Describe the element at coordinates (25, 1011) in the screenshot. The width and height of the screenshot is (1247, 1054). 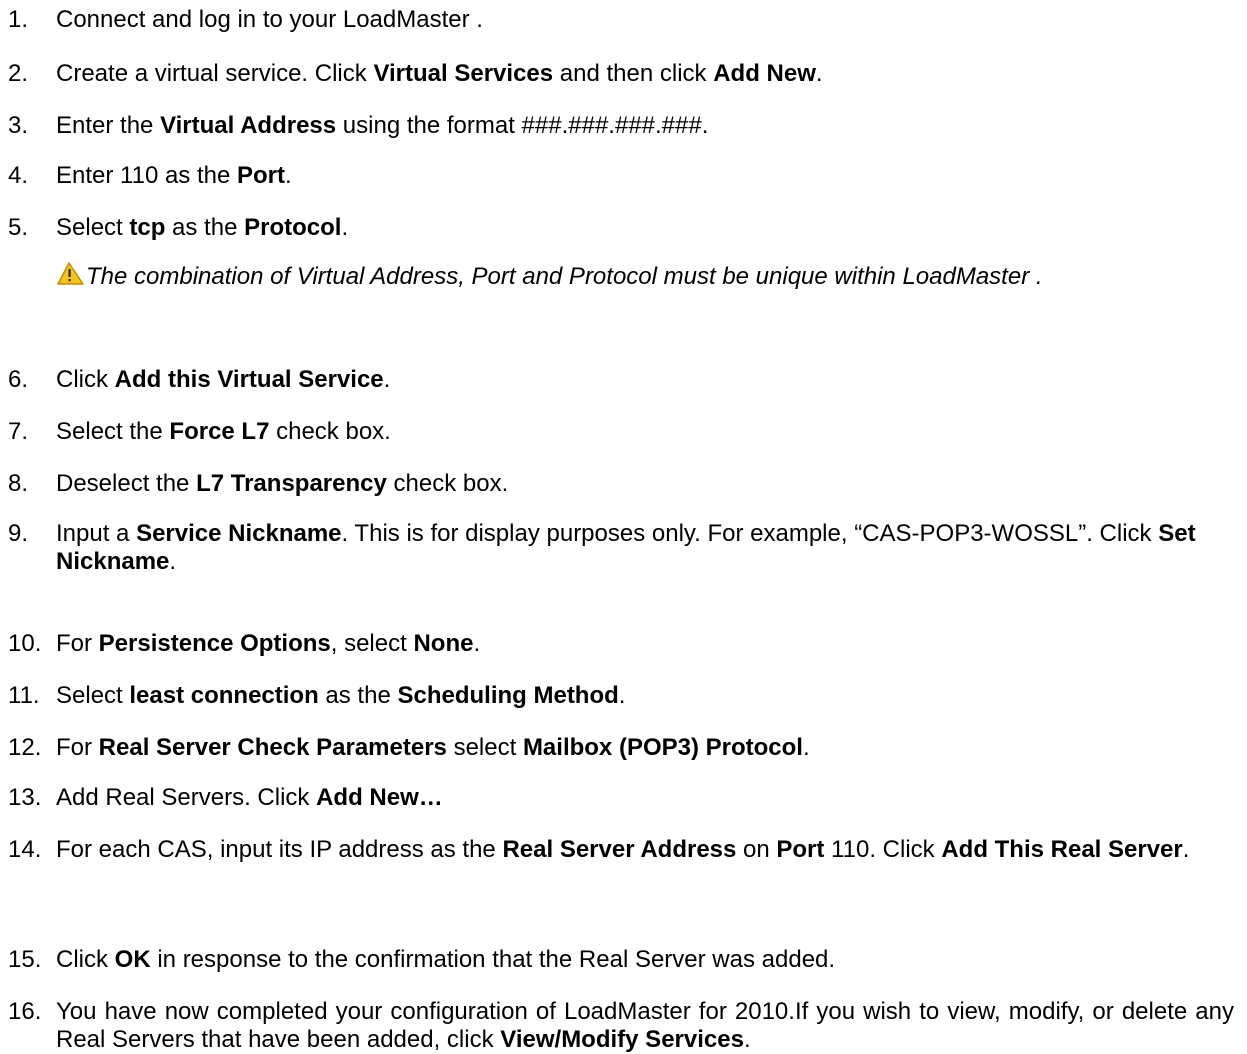
I see `step-number: 16.` at that location.